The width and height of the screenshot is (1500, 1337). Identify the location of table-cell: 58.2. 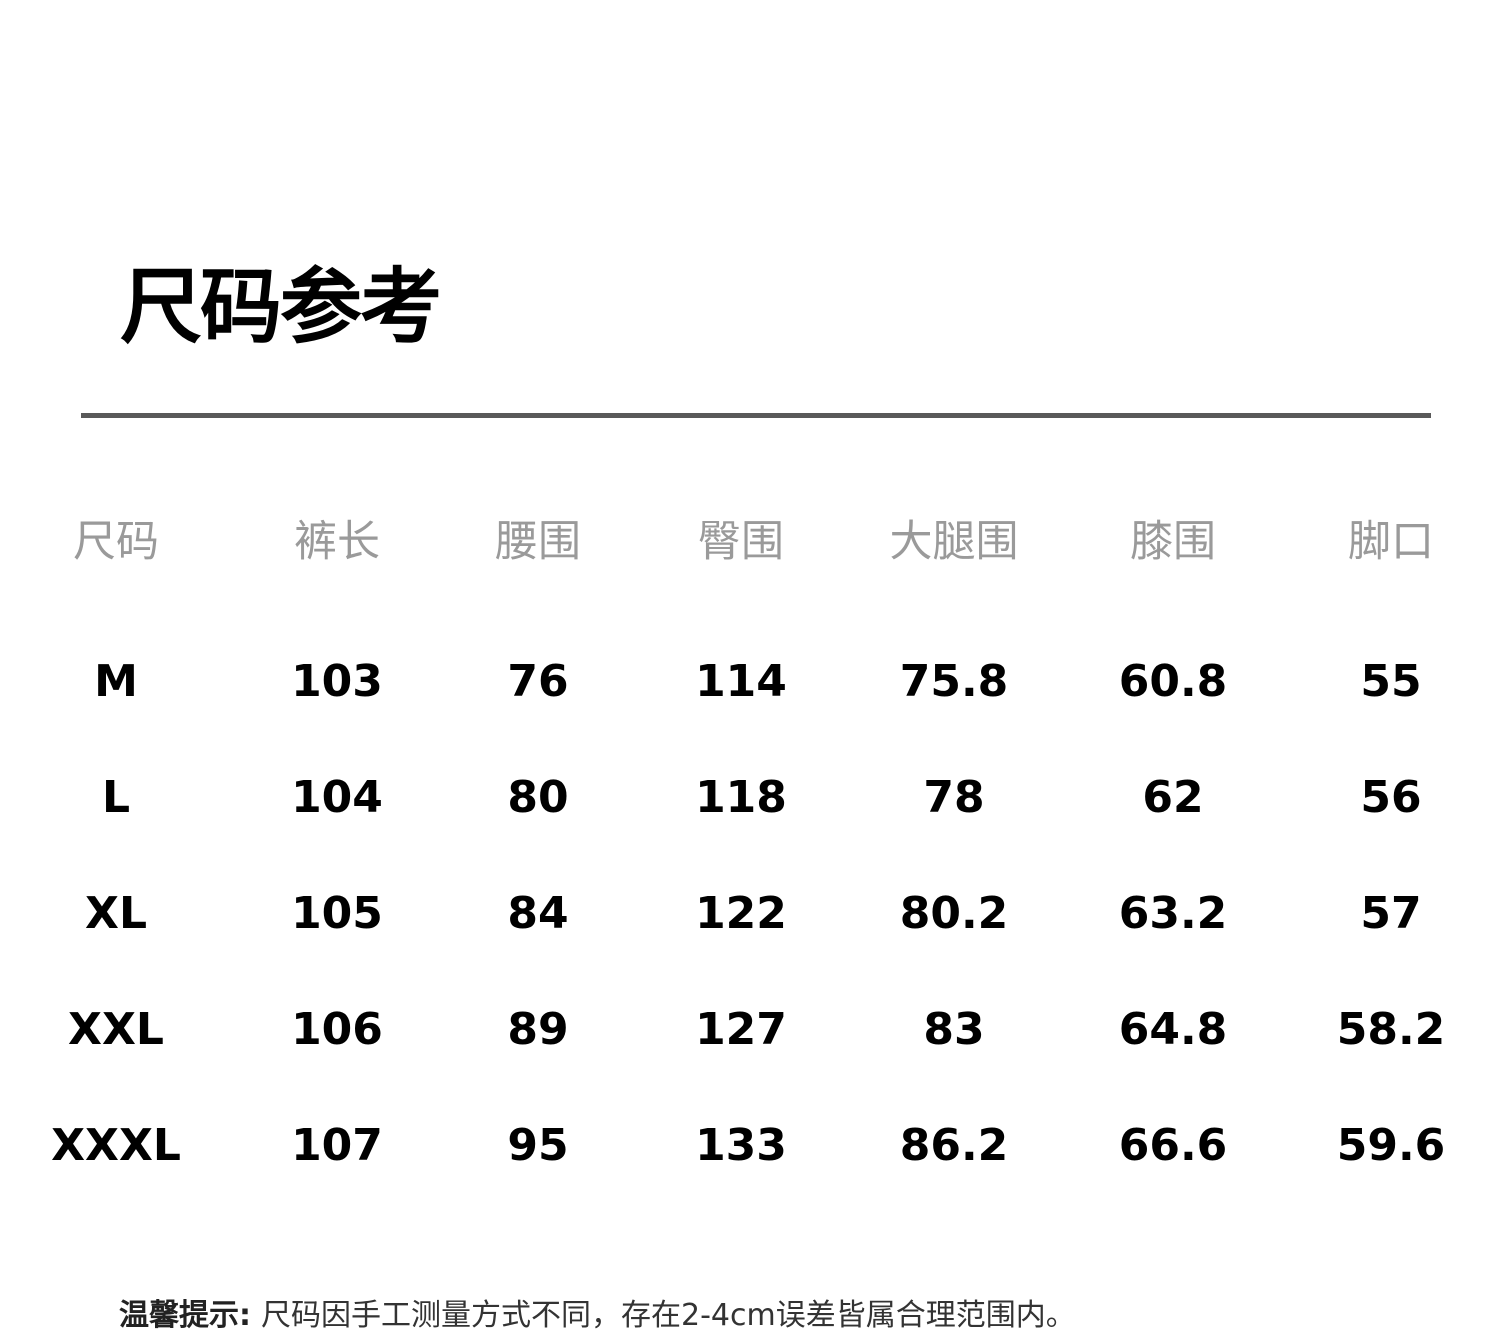
(1391, 1029).